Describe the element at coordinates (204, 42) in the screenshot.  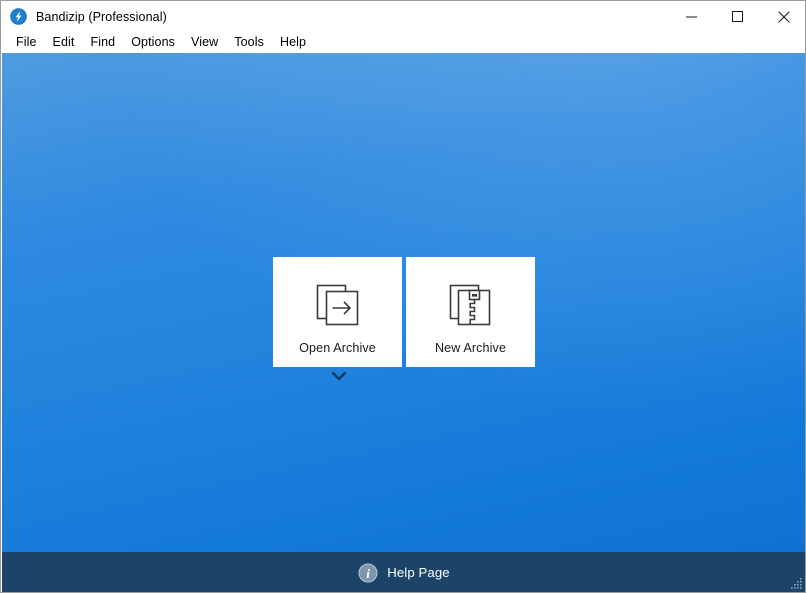
I see `menu-item-view: View` at that location.